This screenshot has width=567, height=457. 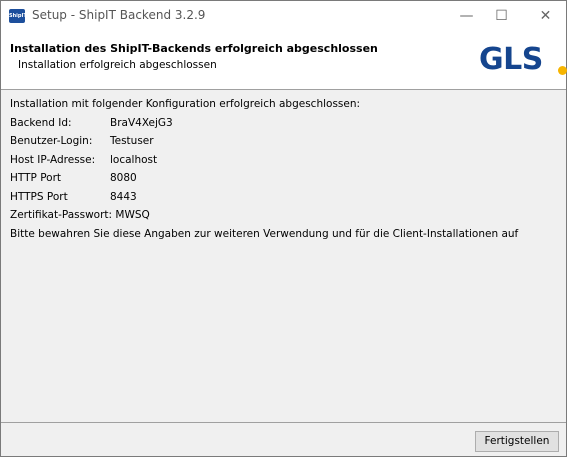 I want to click on gls-logo-dot-icon, so click(x=562, y=70).